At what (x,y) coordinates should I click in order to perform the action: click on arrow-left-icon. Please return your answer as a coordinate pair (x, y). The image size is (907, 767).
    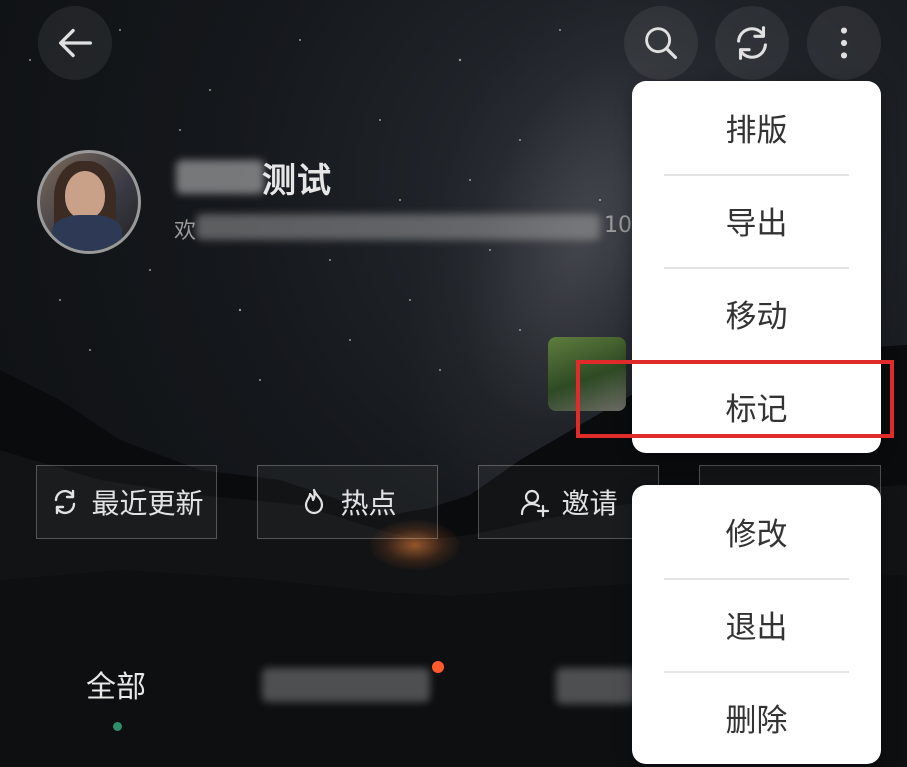
    Looking at the image, I should click on (75, 43).